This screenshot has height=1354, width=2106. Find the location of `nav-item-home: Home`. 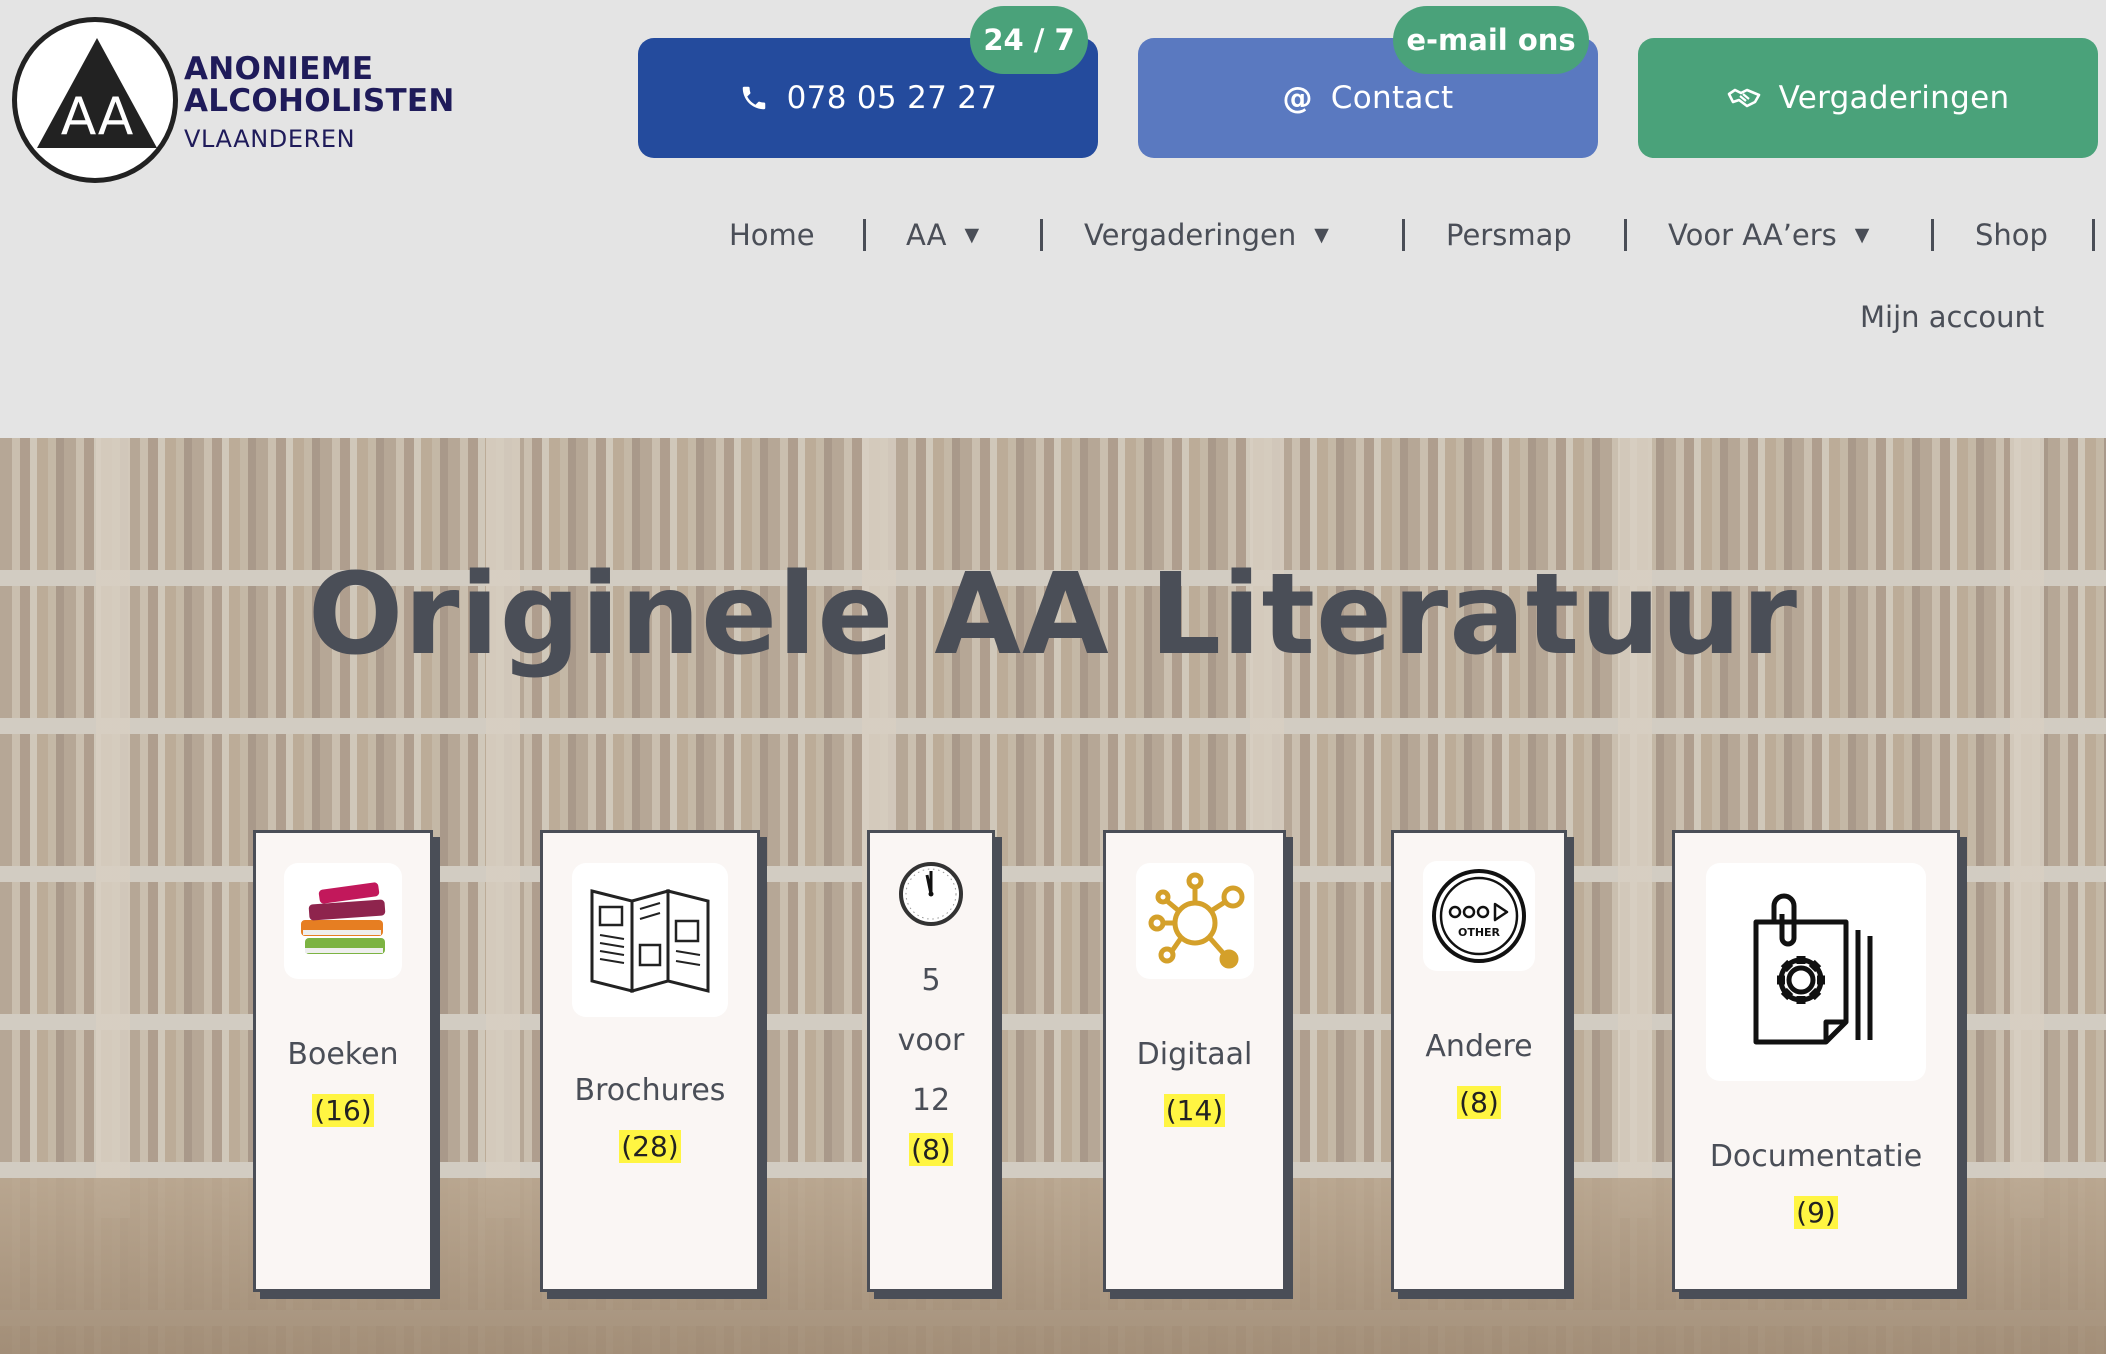

nav-item-home: Home is located at coordinates (772, 235).